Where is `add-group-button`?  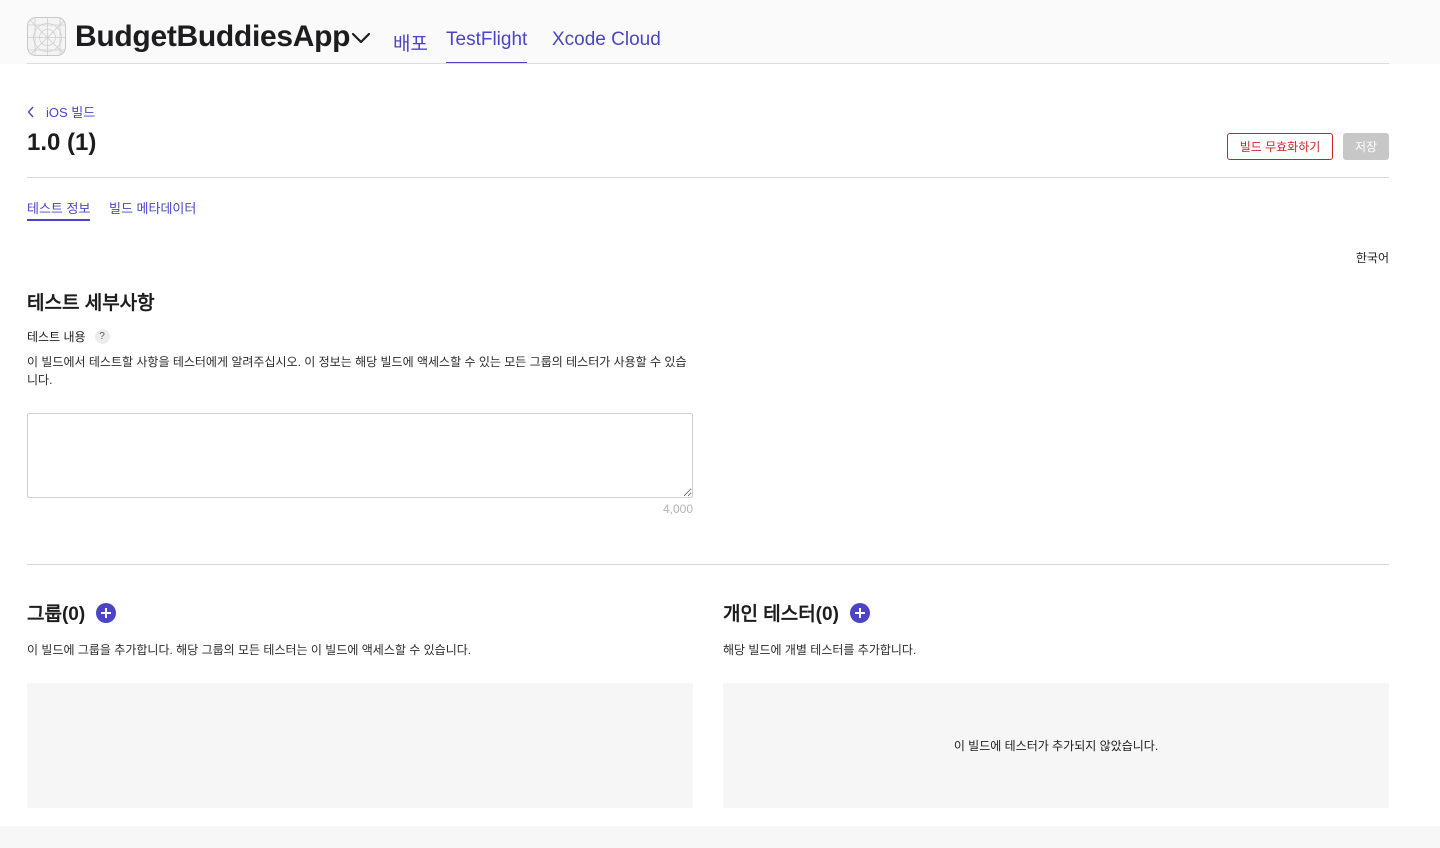 add-group-button is located at coordinates (106, 612).